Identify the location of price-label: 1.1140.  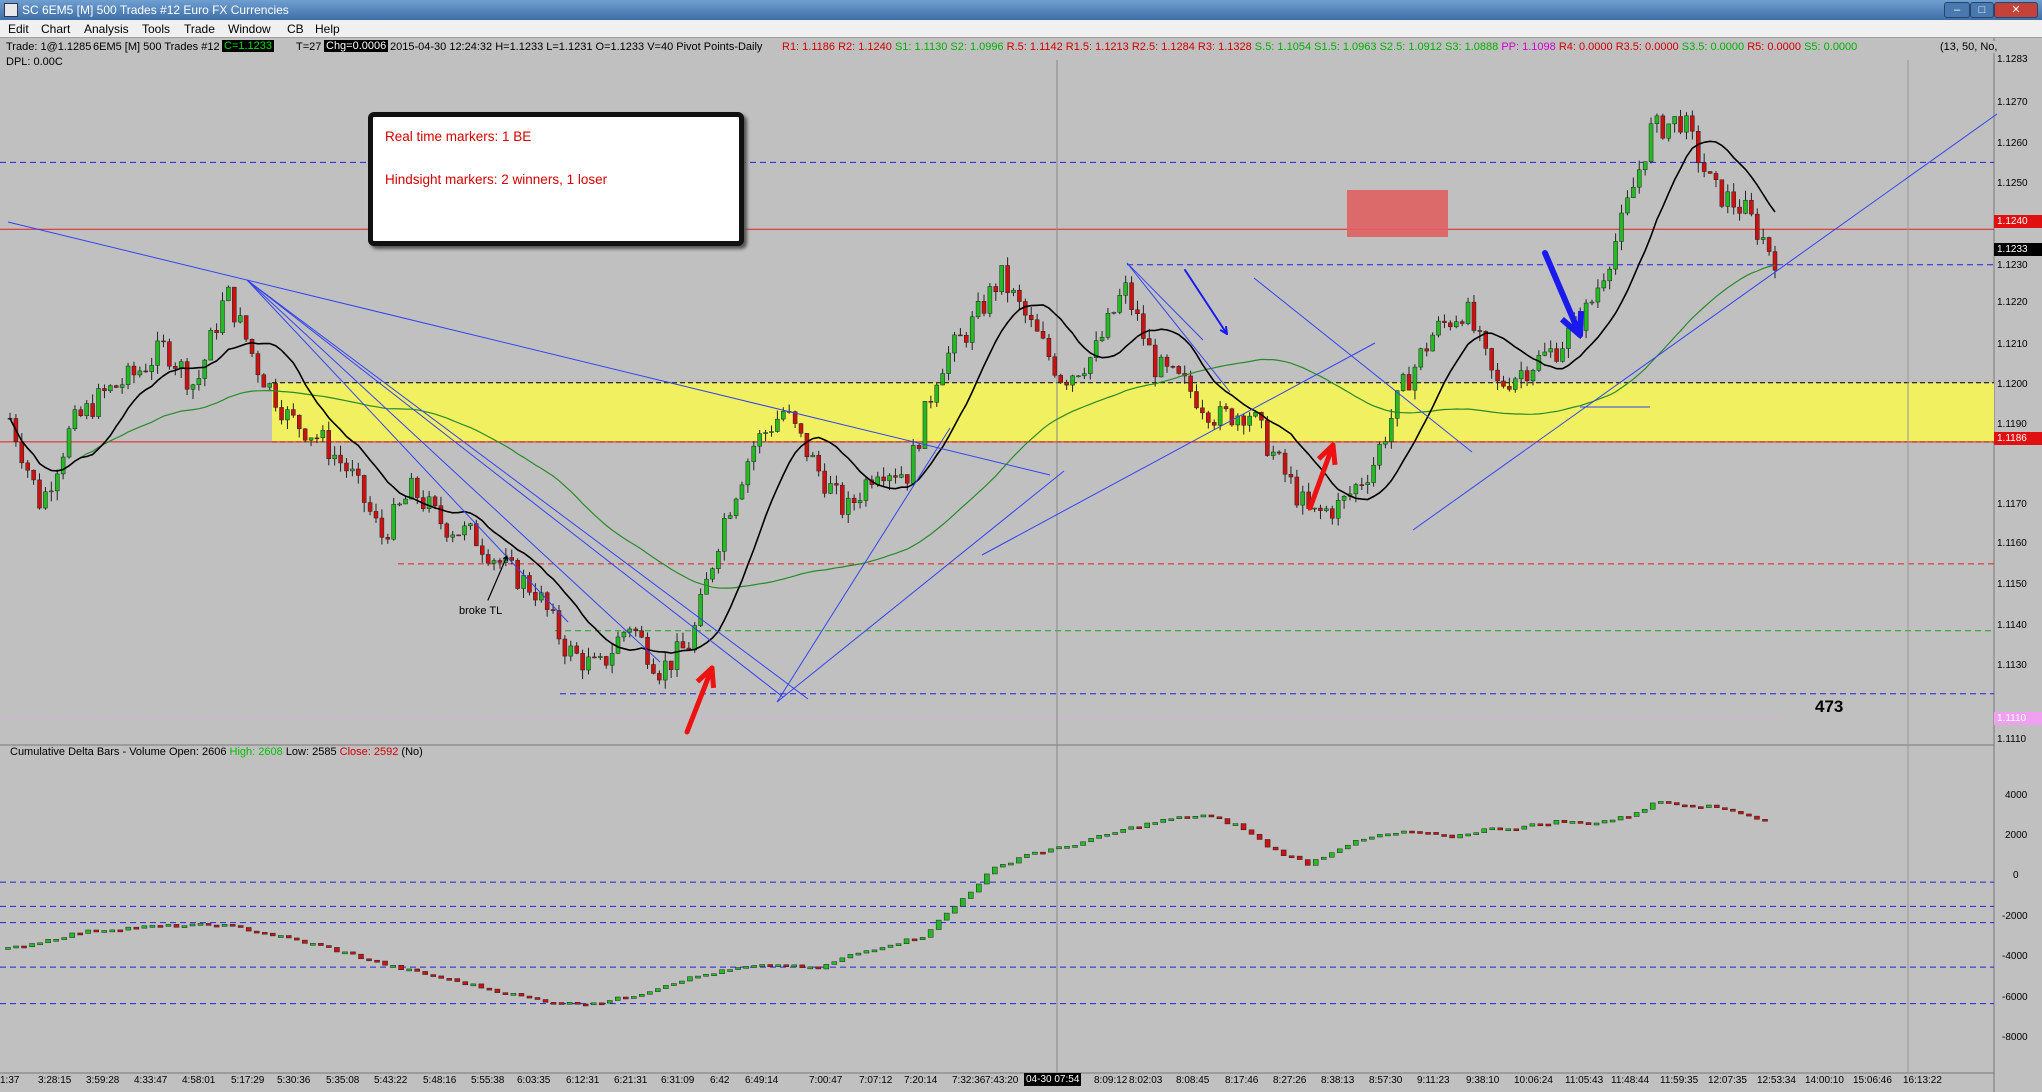
(2012, 625).